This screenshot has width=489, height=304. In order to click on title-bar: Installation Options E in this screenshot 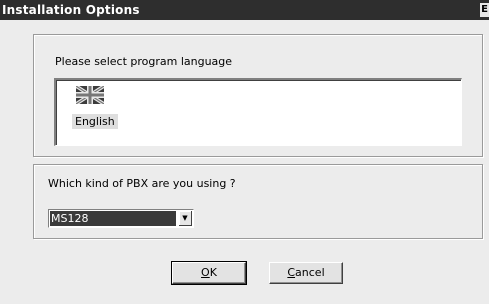, I will do `click(244, 10)`.